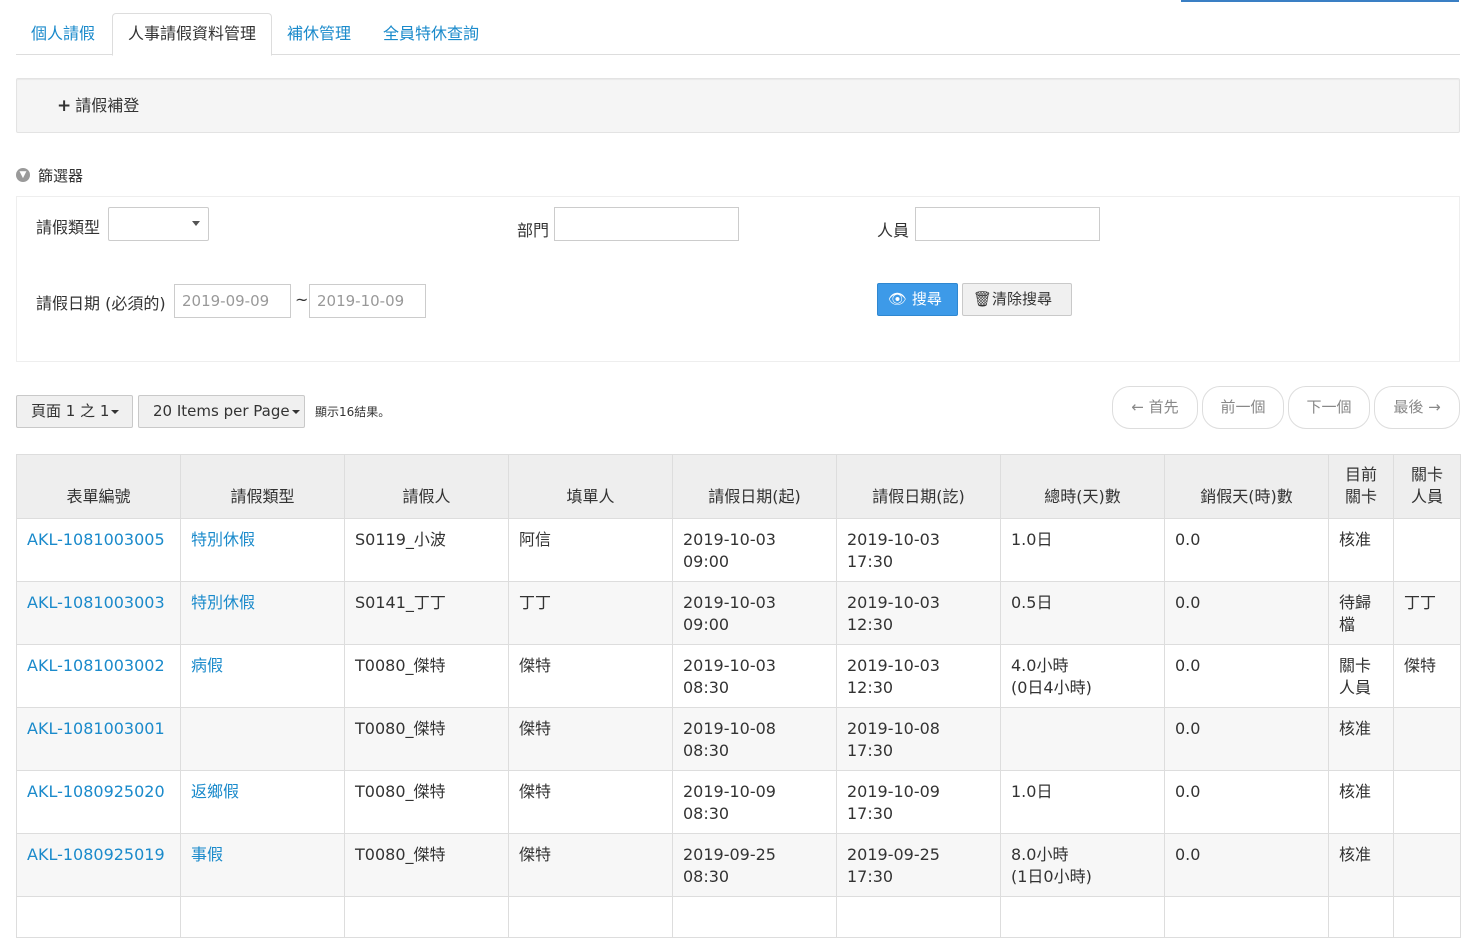 This screenshot has height=938, width=1484. I want to click on filter-toggle: ▼ 篩選器, so click(49, 176).